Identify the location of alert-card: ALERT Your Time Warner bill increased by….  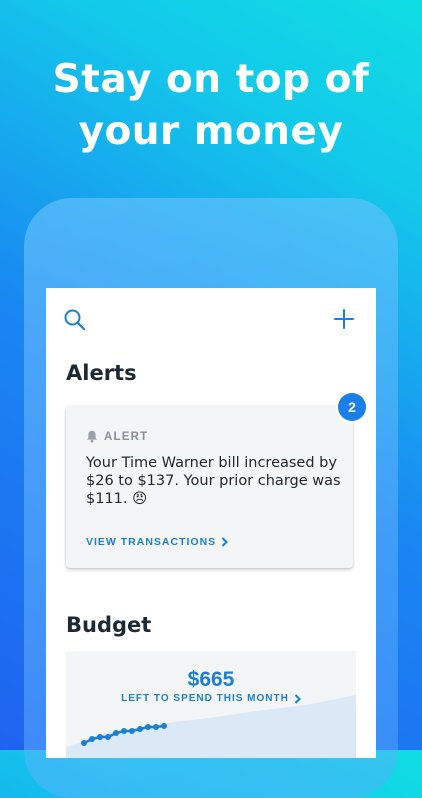
(211, 489).